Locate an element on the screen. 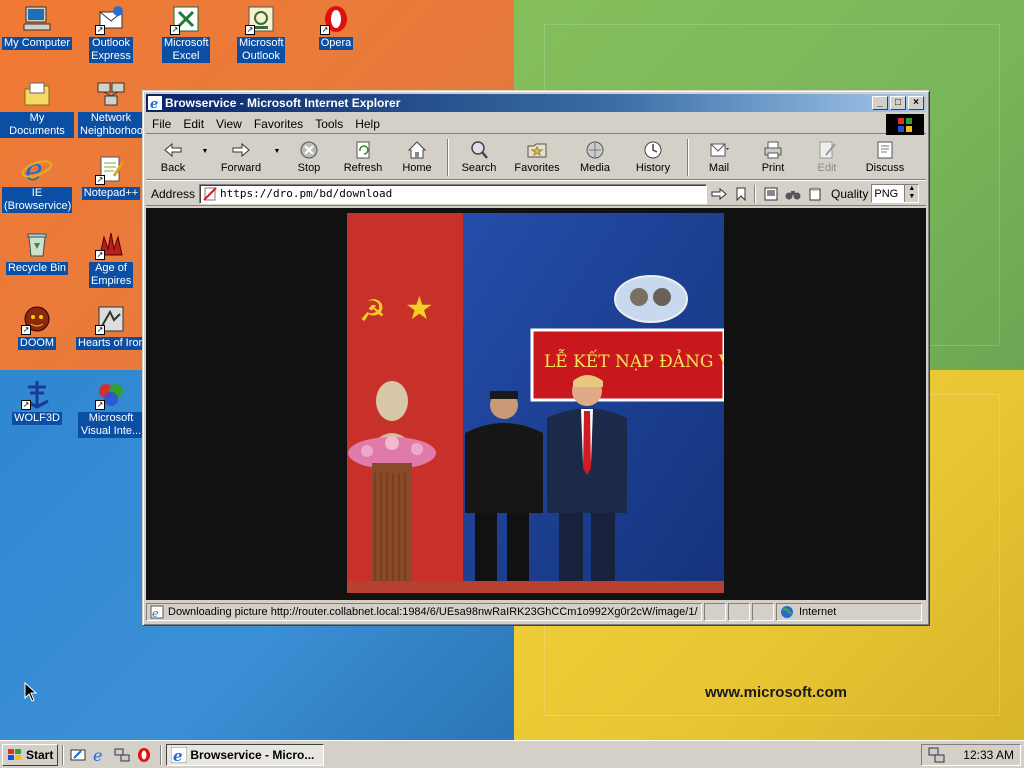 The image size is (1024, 768). back-dropdown-icon: ▼ is located at coordinates (205, 157).